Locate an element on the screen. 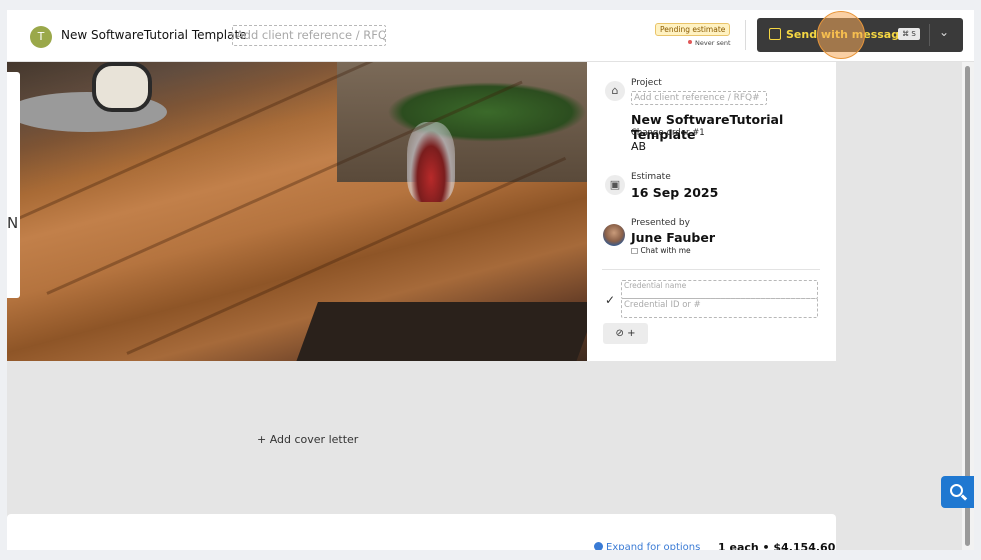 The image size is (981, 560). client-reference-input: Add client reference / RFQ# is located at coordinates (309, 35).